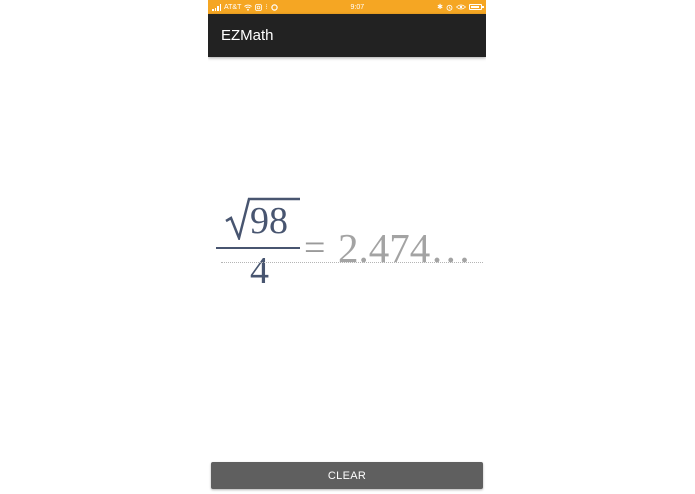 Image resolution: width=695 pixels, height=494 pixels. Describe the element at coordinates (248, 7) in the screenshot. I see `wifi-icon` at that location.